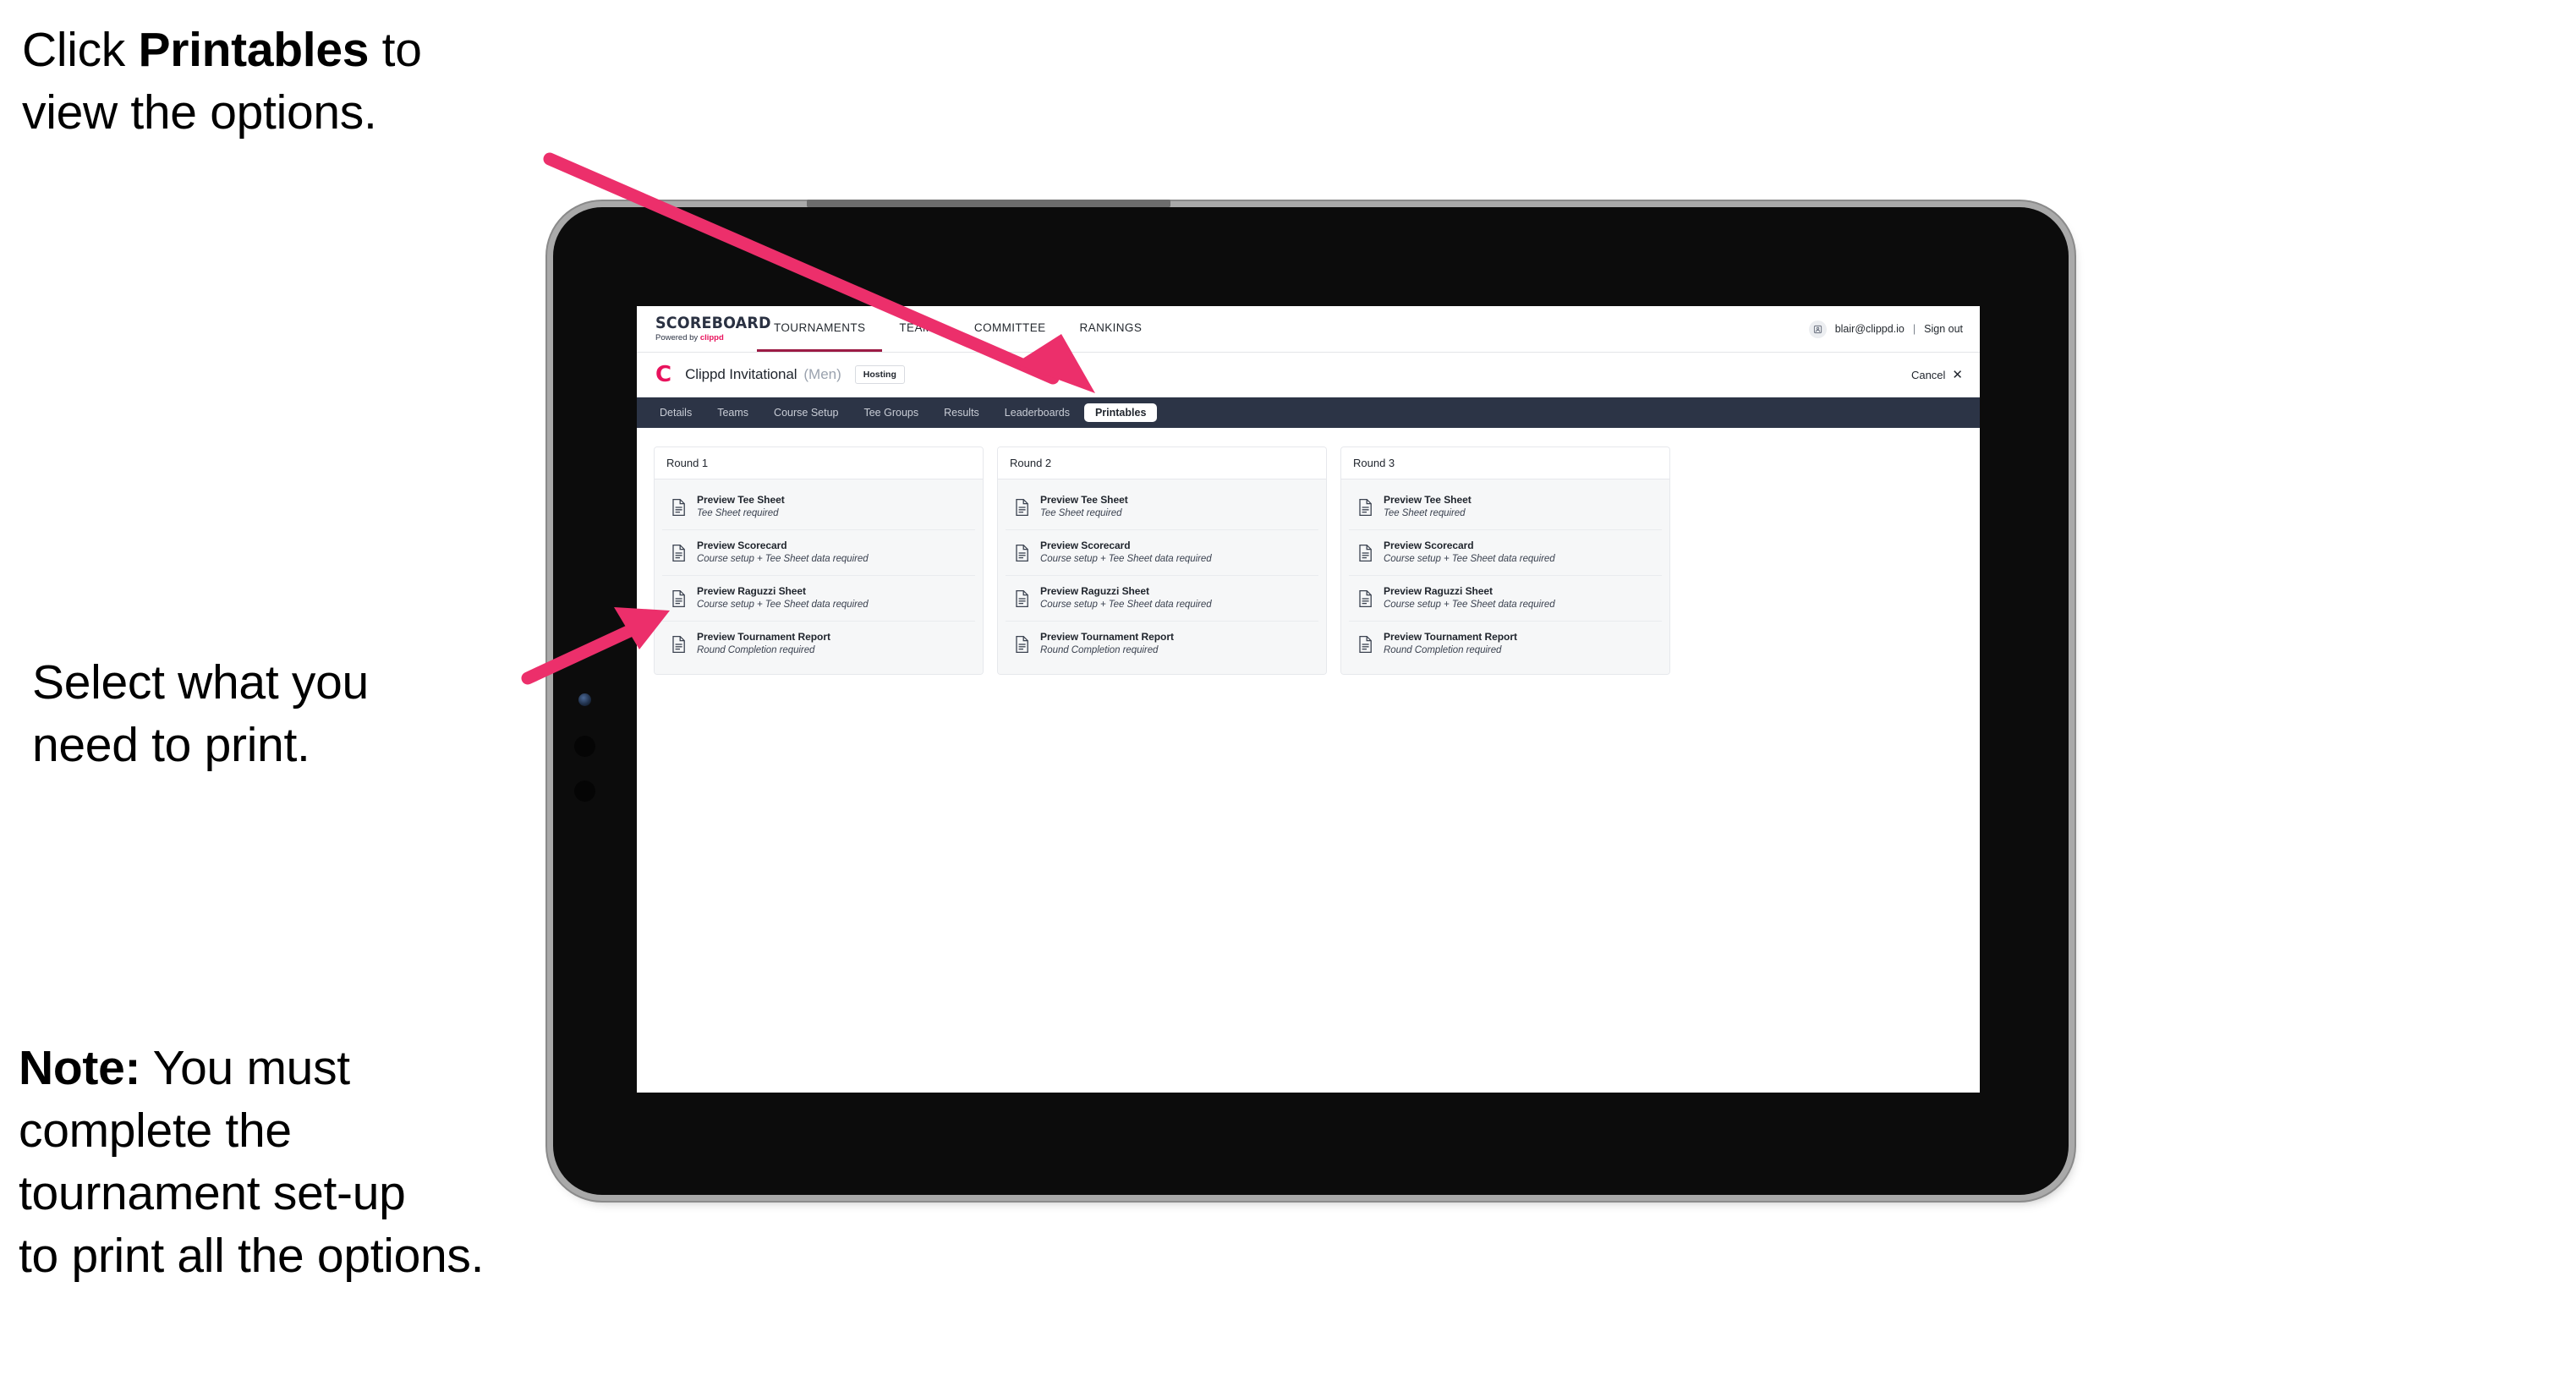 This screenshot has width=2576, height=1386. Describe the element at coordinates (1505, 463) in the screenshot. I see `round-3-title: Round 3` at that location.